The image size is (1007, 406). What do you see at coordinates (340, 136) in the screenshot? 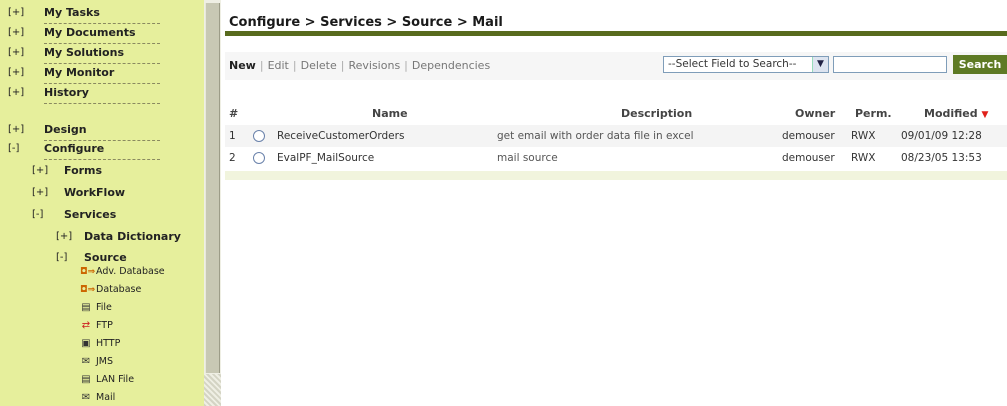
I see `row-name: ReceiveCustomerOrders` at bounding box center [340, 136].